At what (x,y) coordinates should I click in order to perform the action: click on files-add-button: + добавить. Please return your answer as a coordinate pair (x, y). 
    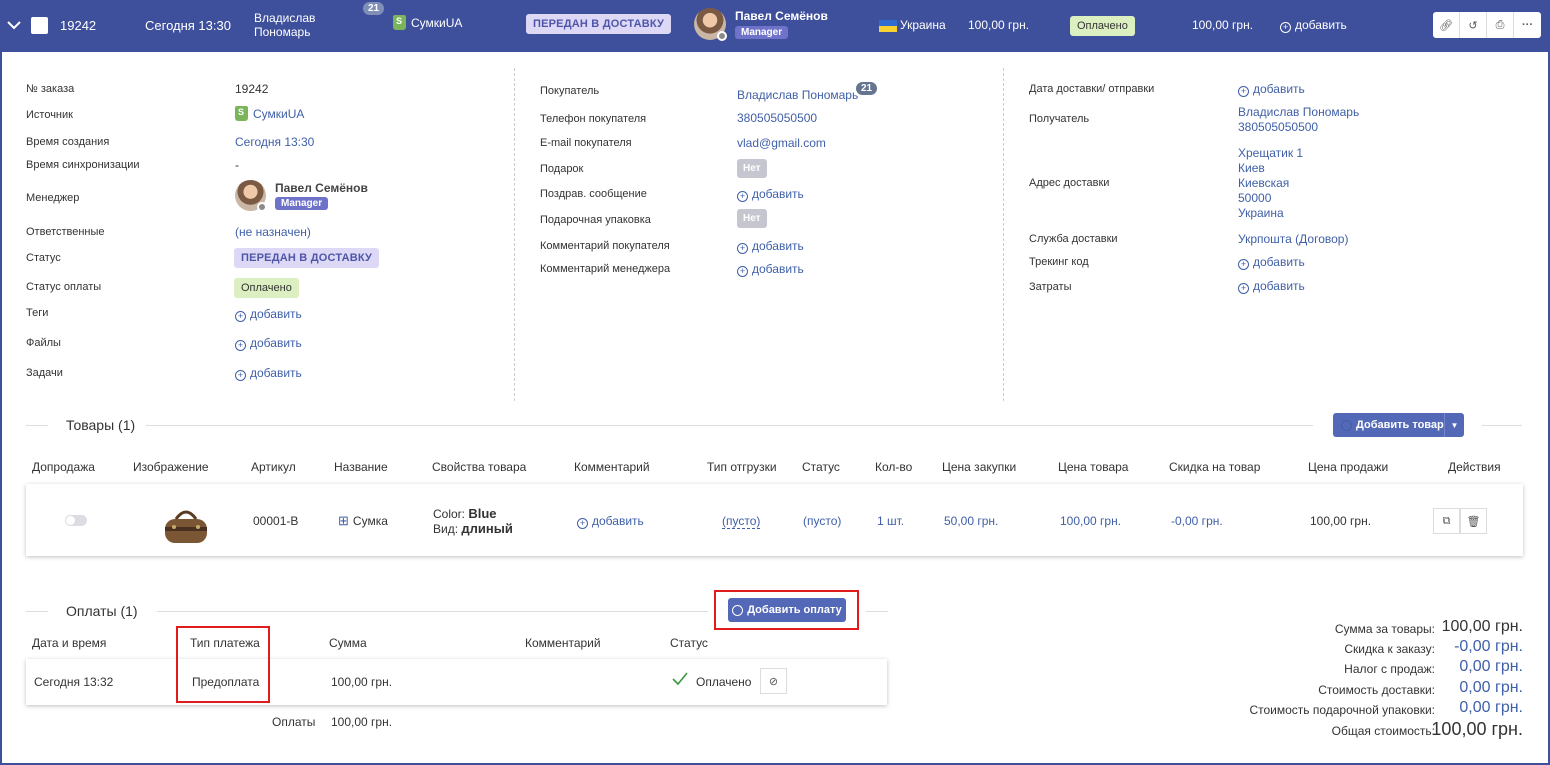
    Looking at the image, I should click on (268, 343).